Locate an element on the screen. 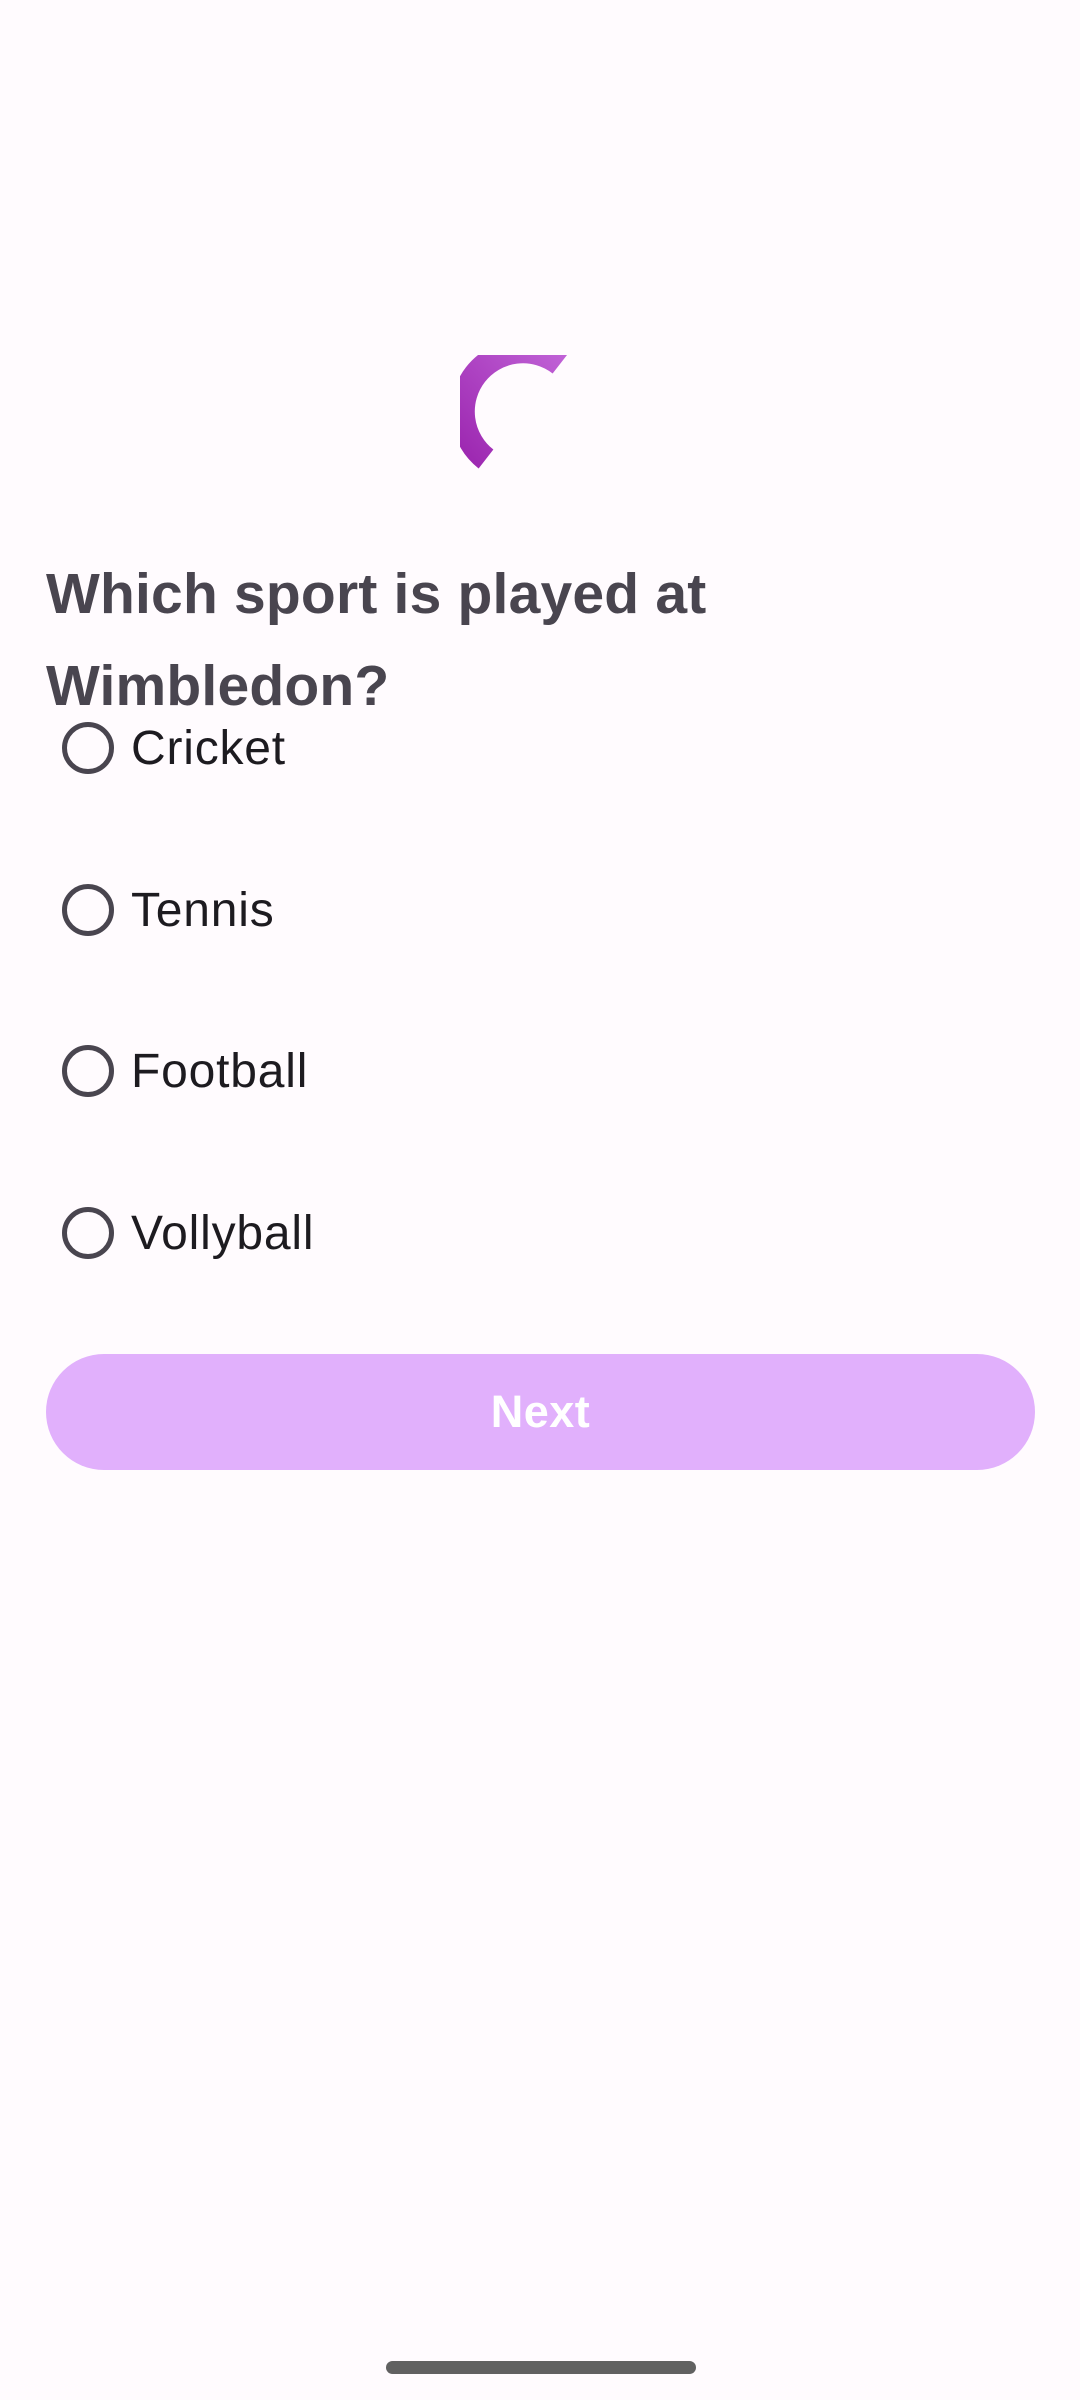 This screenshot has width=1080, height=2400. option-tennis: Tennis is located at coordinates (540, 910).